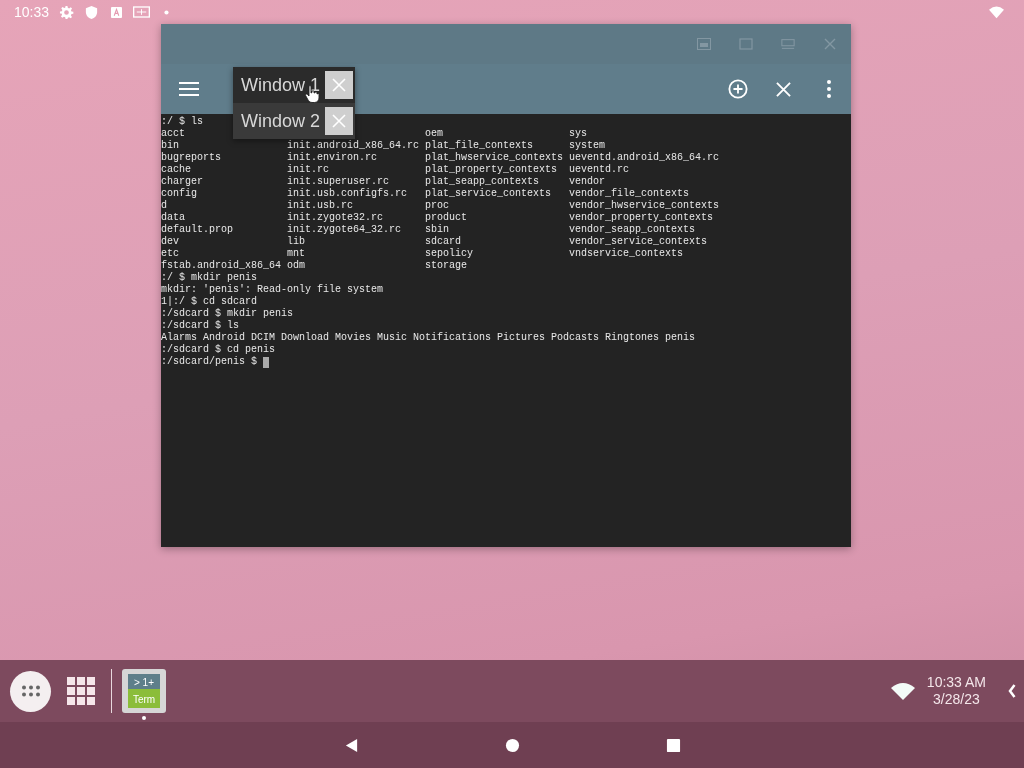 This screenshot has width=1024, height=768. I want to click on file-name: system, so click(587, 145).